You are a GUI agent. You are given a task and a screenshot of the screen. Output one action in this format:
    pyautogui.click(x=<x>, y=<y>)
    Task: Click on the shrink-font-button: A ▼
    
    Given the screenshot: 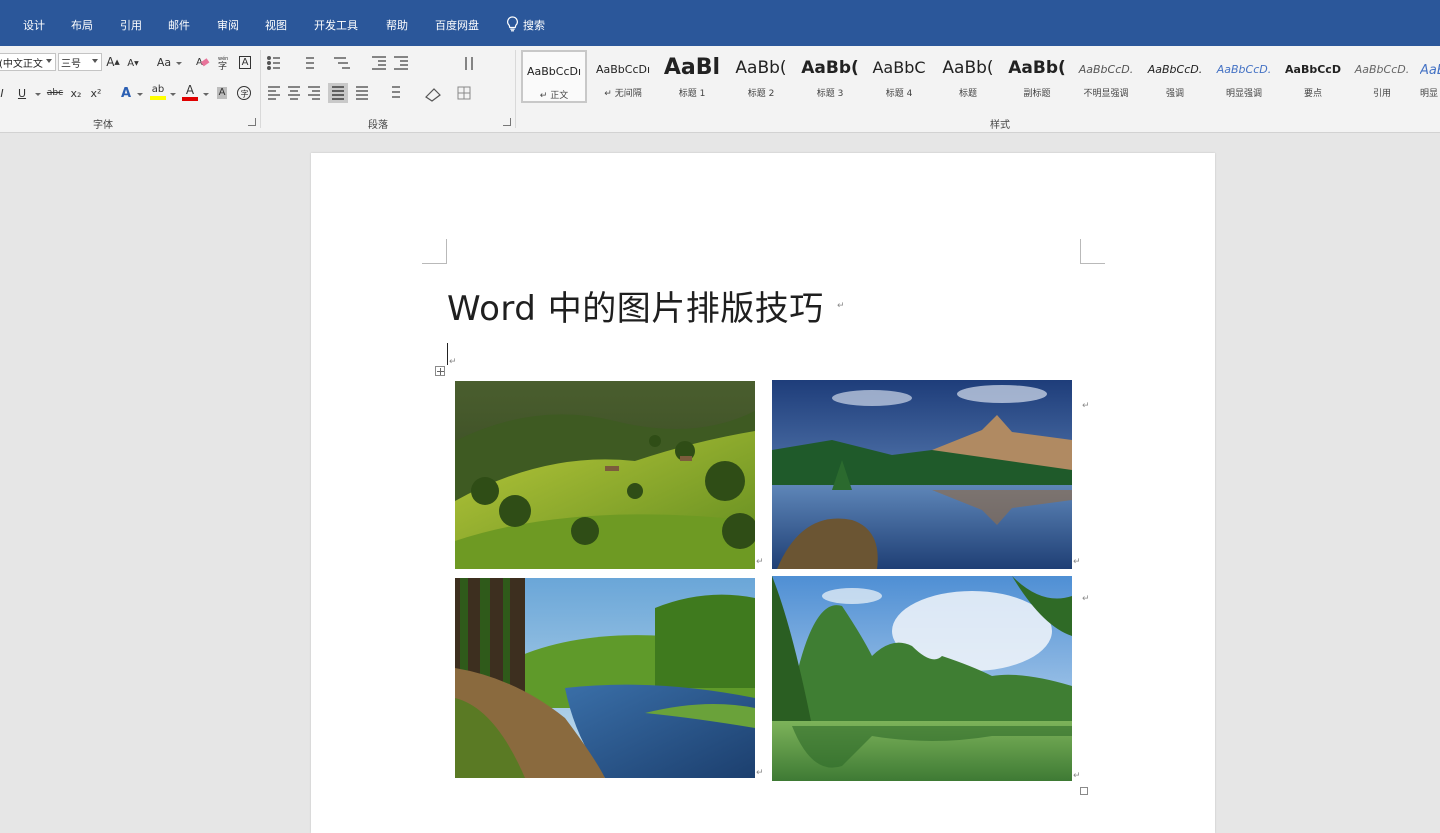 What is the action you would take?
    pyautogui.click(x=133, y=63)
    